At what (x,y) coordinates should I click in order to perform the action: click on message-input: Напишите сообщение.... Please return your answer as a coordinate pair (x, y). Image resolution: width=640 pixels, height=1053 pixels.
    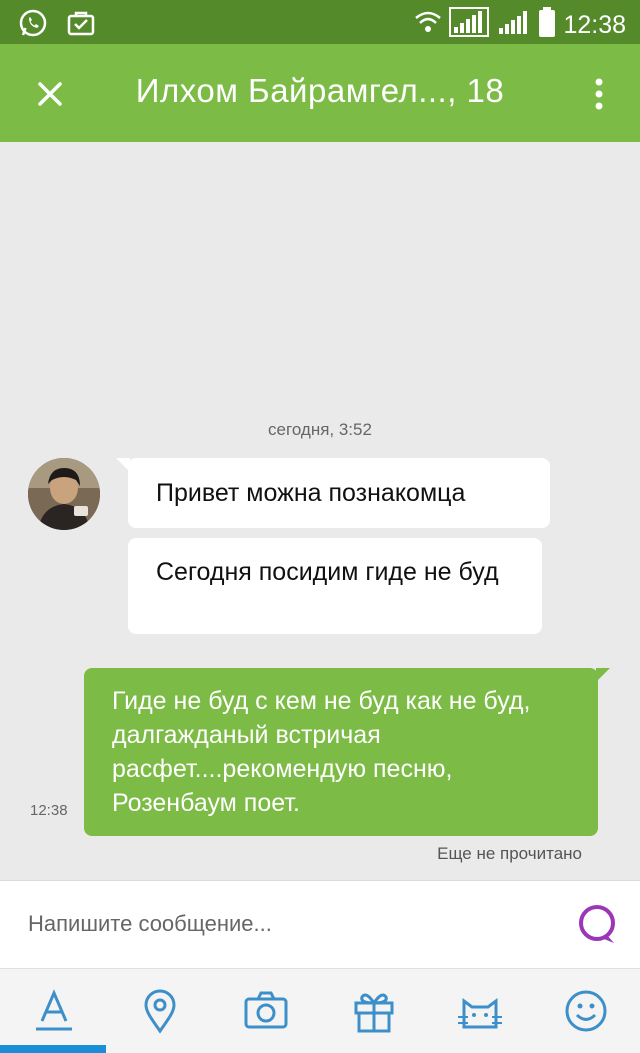
    Looking at the image, I should click on (150, 924).